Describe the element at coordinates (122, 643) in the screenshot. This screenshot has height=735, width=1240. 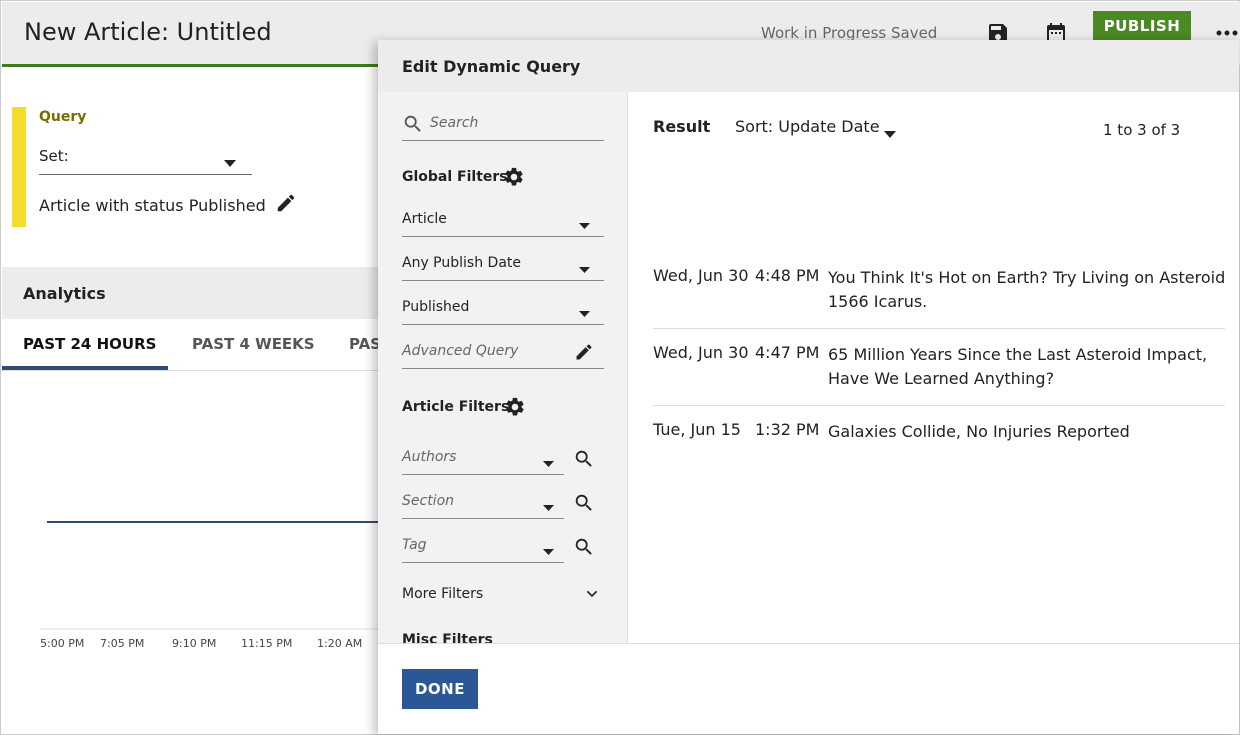
I see `x-tick-label: 7:05 PM` at that location.